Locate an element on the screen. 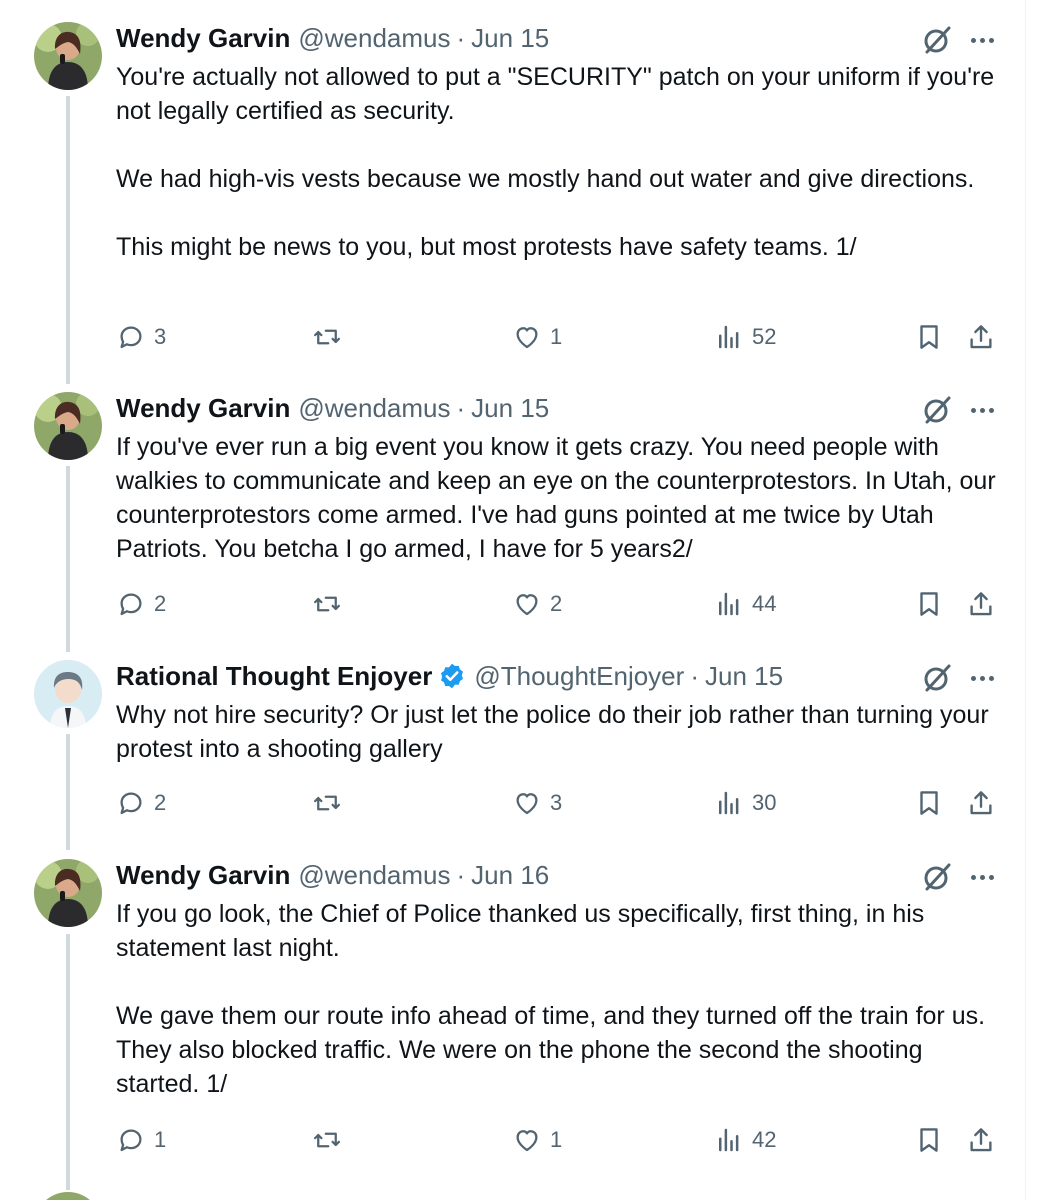 The image size is (1043, 1200). views-button: 42 is located at coordinates (745, 1140).